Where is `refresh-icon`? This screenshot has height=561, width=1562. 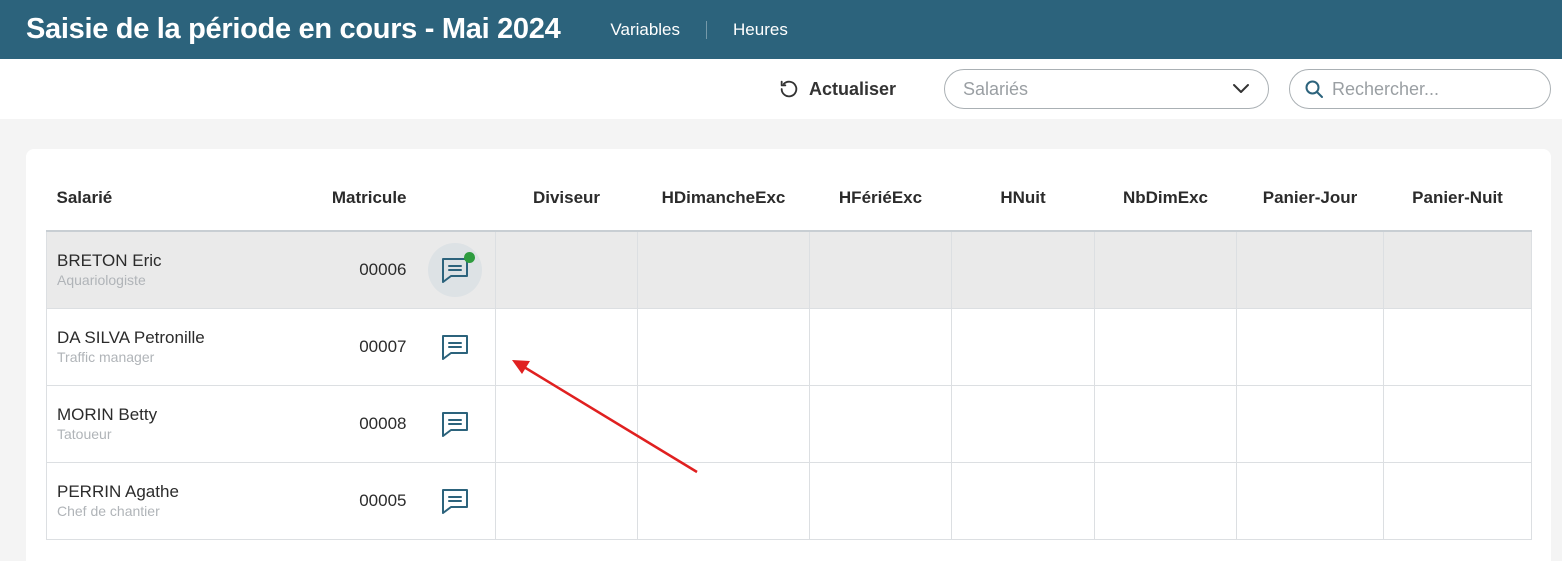
refresh-icon is located at coordinates (789, 89).